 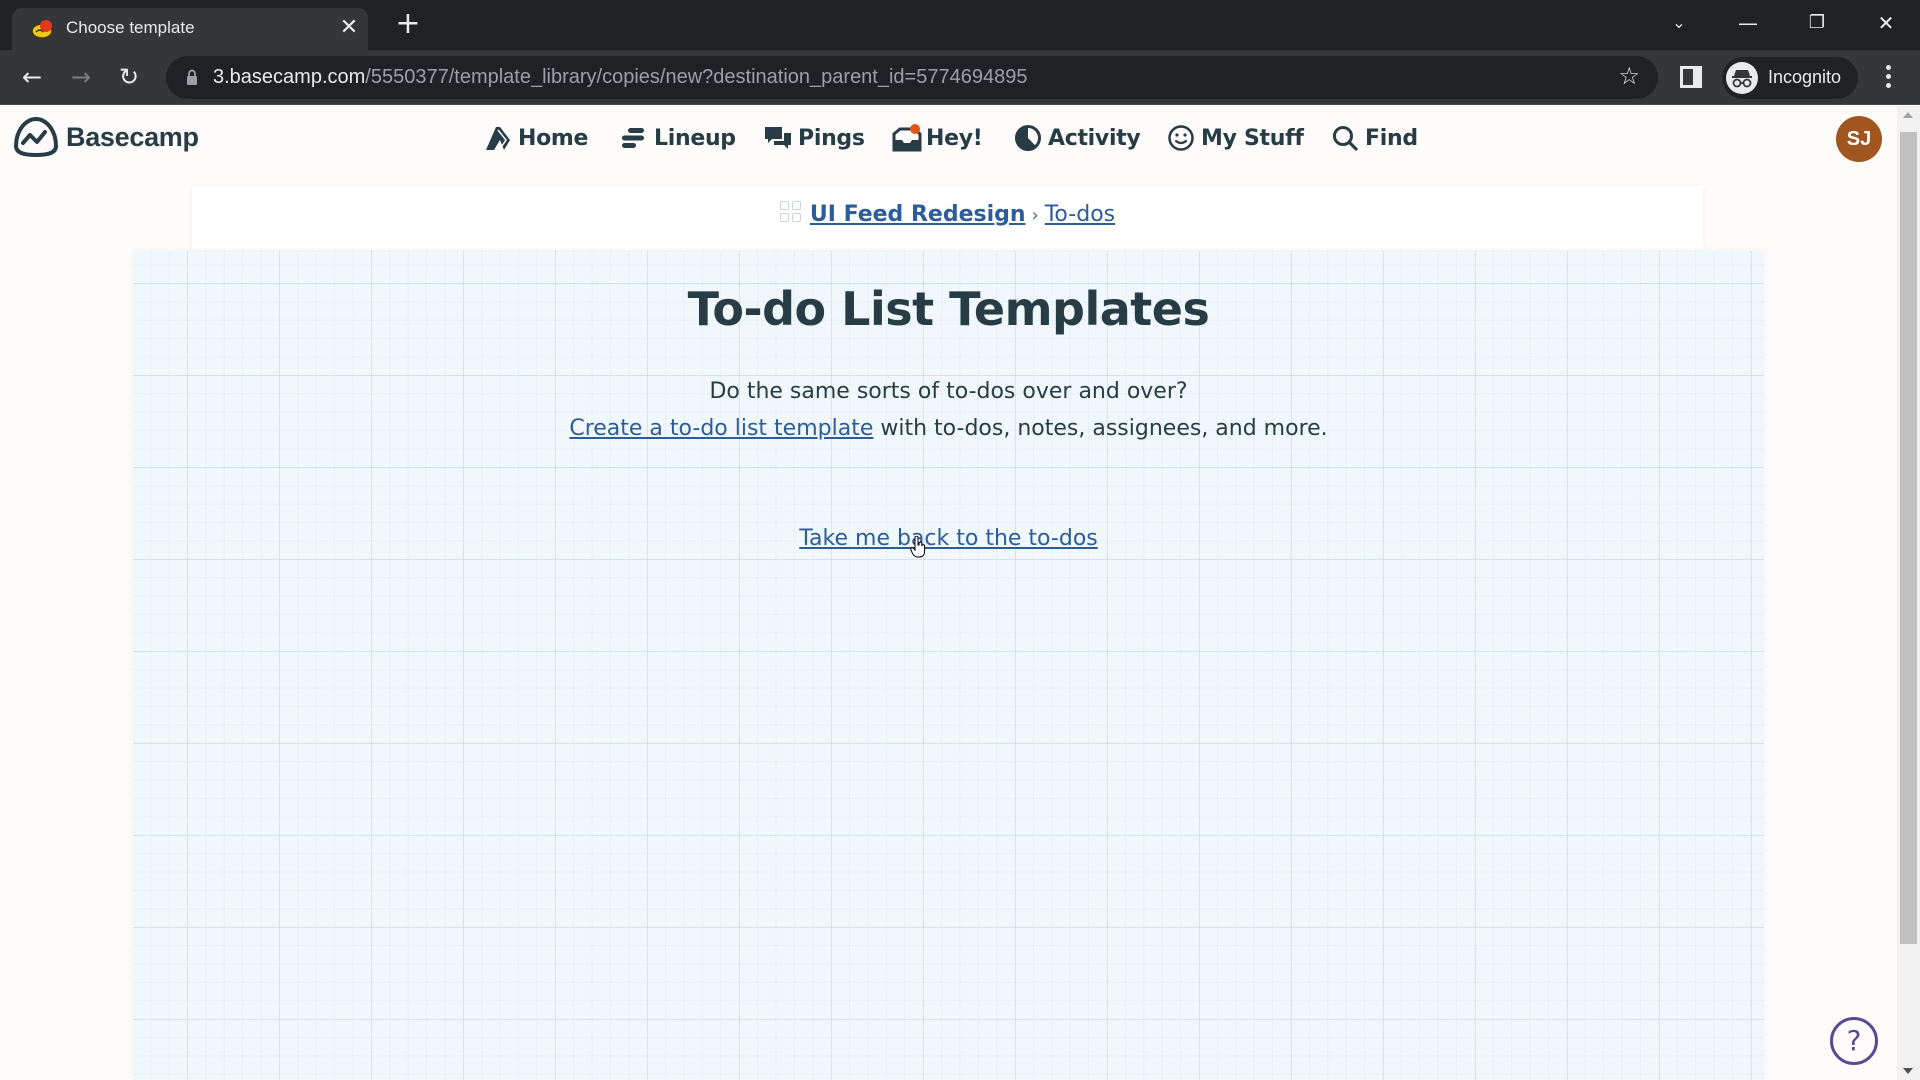 What do you see at coordinates (1748, 23) in the screenshot?
I see `minimize-icon: —` at bounding box center [1748, 23].